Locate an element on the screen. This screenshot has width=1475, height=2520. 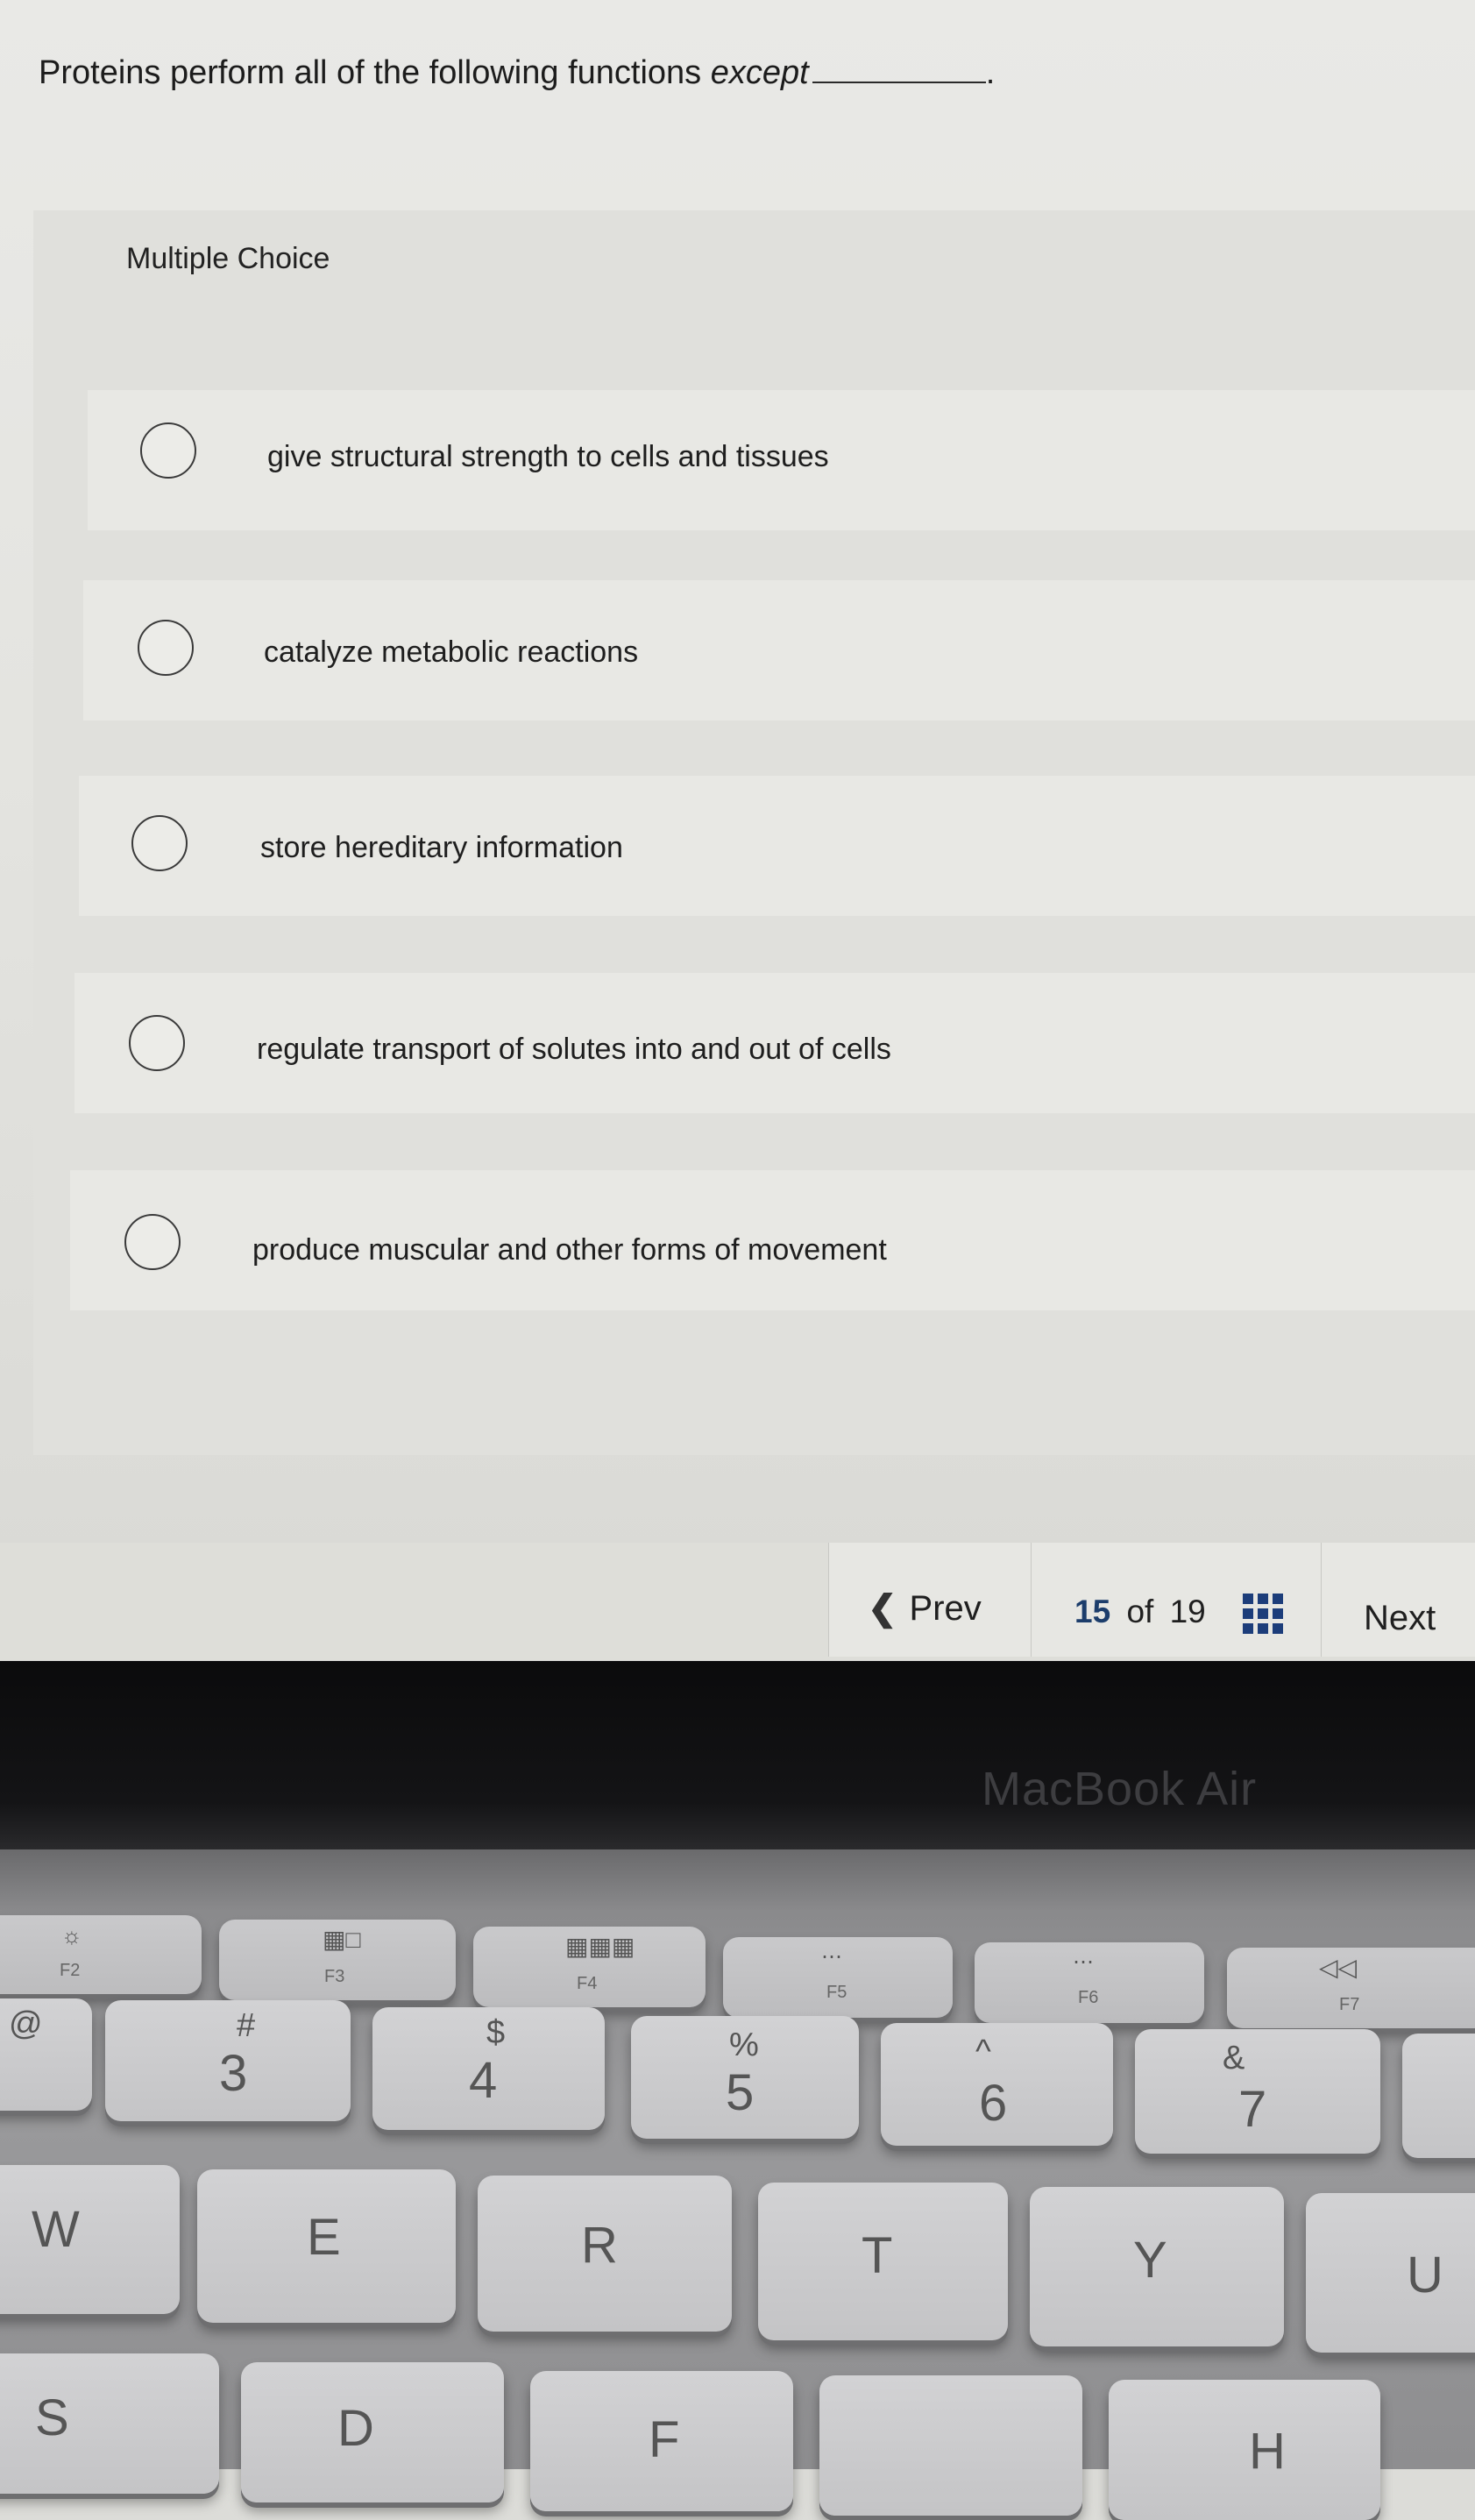
key-5: % 5 is located at coordinates (745, 2077).